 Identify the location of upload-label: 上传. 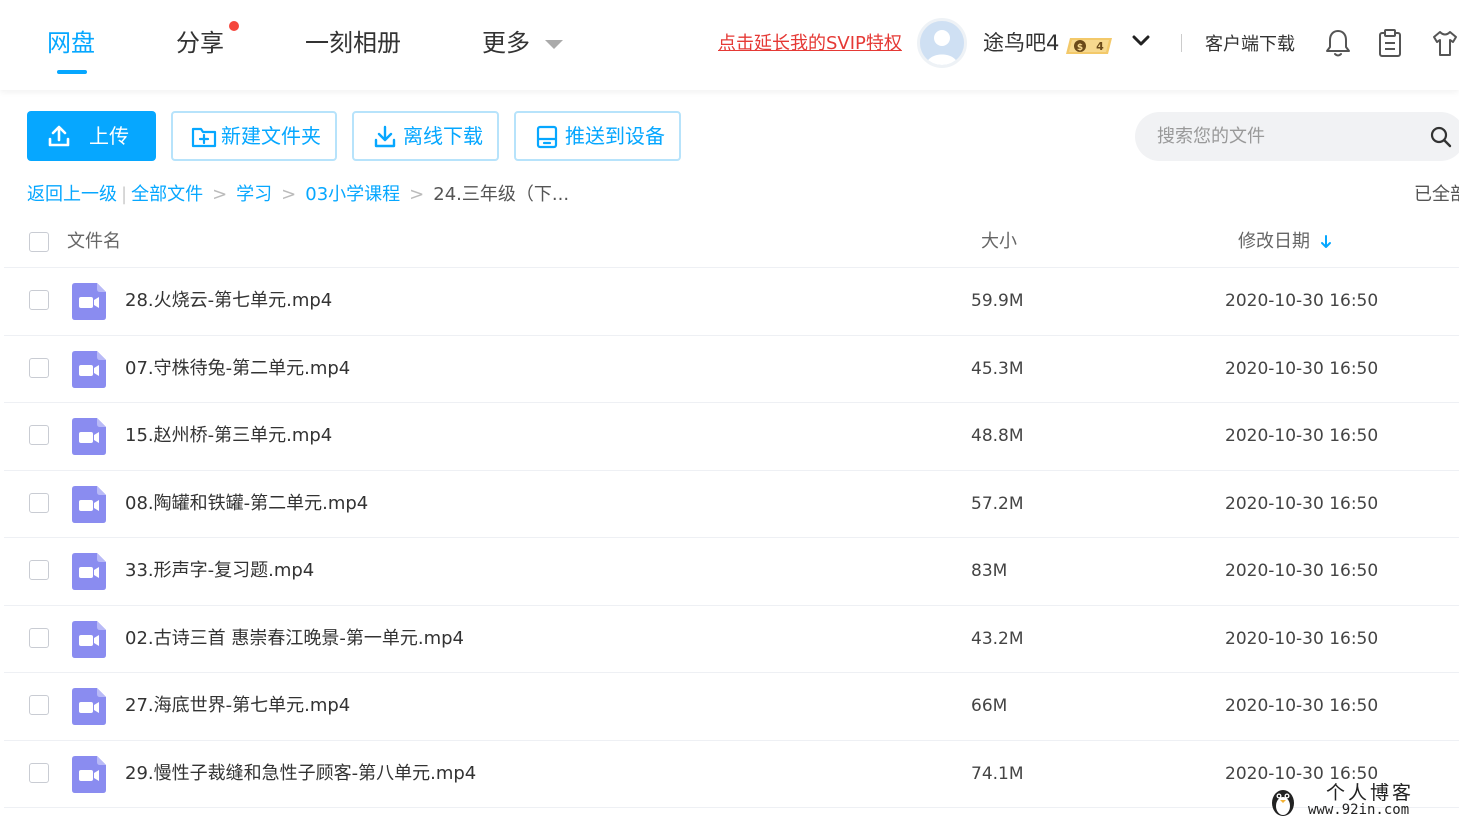
(109, 136).